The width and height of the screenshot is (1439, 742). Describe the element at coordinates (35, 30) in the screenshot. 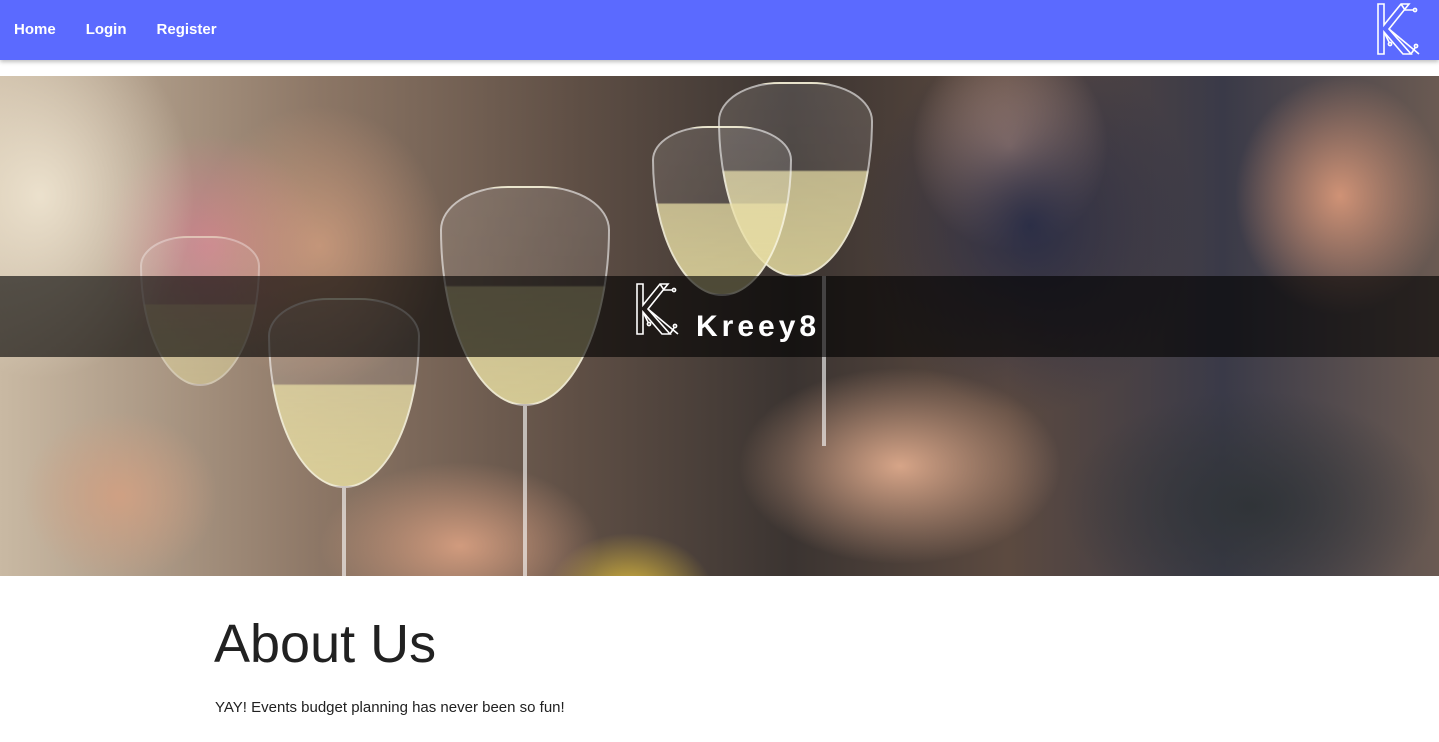

I see `nav-home-link: Home` at that location.